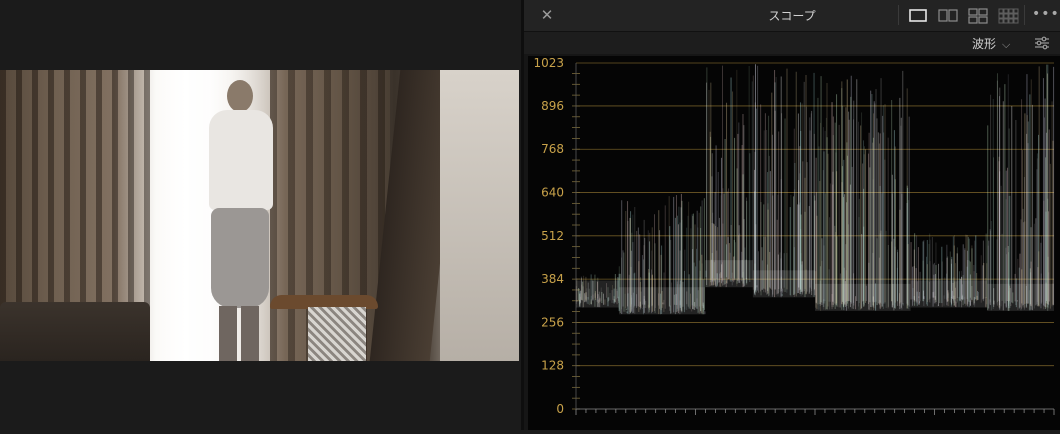 Image resolution: width=1060 pixels, height=434 pixels. What do you see at coordinates (240, 220) in the screenshot?
I see `person-figure` at bounding box center [240, 220].